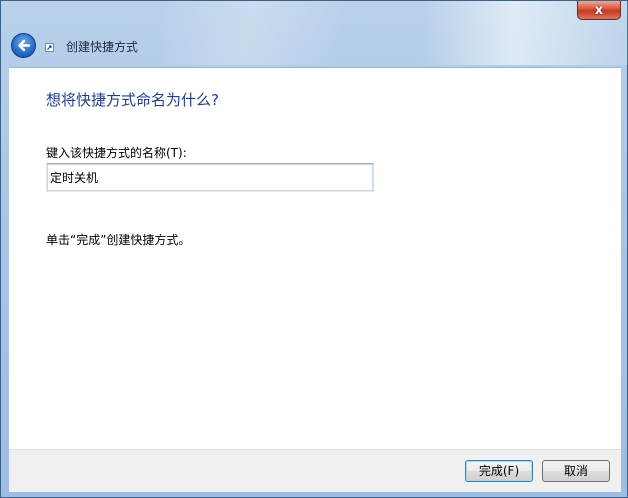 Image resolution: width=628 pixels, height=498 pixels. What do you see at coordinates (102, 47) in the screenshot?
I see `window-title: 创建快捷方式` at bounding box center [102, 47].